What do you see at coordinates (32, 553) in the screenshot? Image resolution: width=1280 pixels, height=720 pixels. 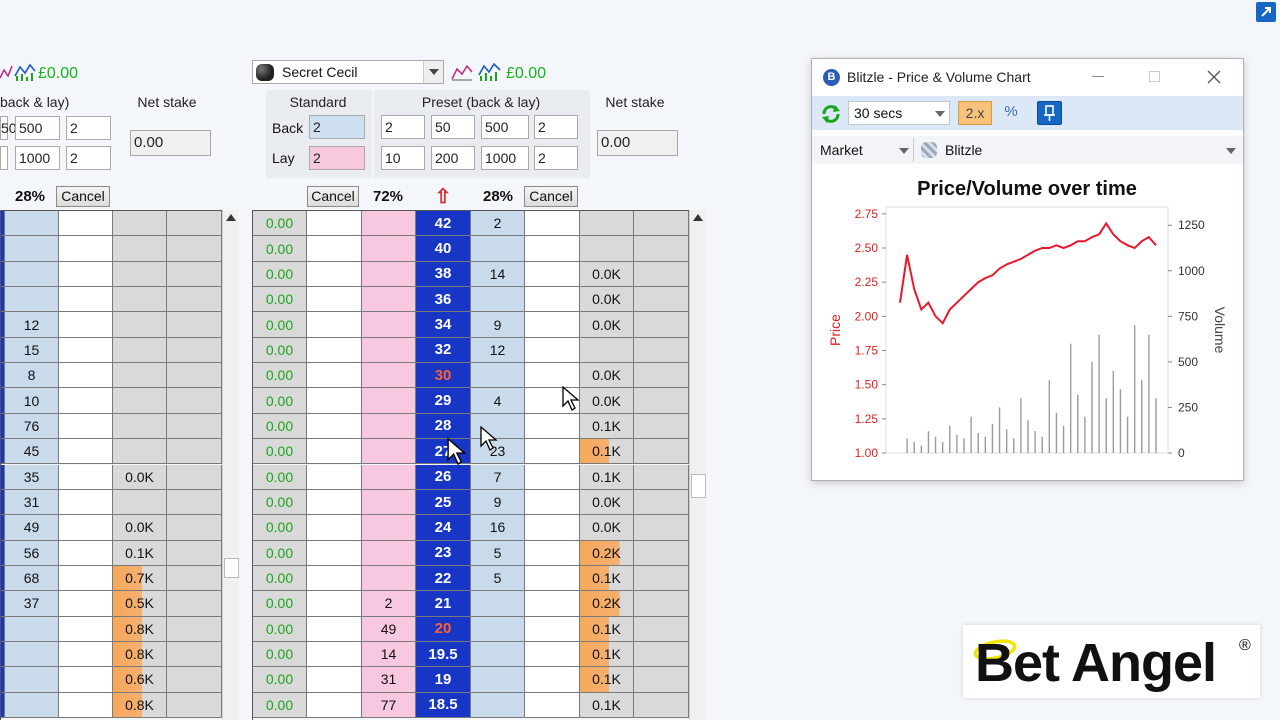 I see `left-back-cell: 56` at bounding box center [32, 553].